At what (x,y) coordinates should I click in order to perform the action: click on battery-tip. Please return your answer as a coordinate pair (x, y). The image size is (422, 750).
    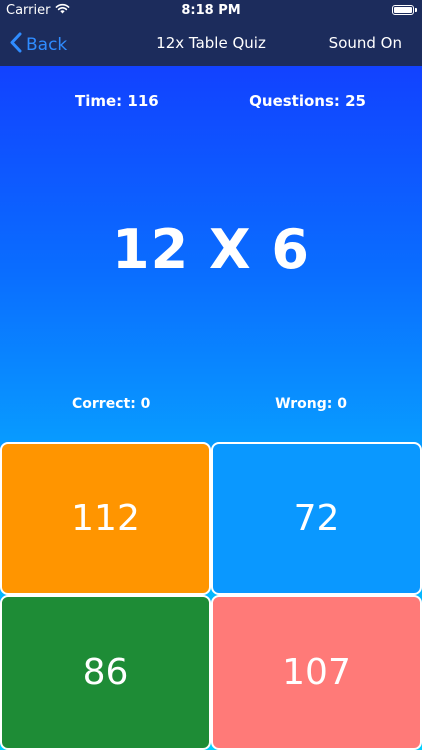
    Looking at the image, I should click on (416, 10).